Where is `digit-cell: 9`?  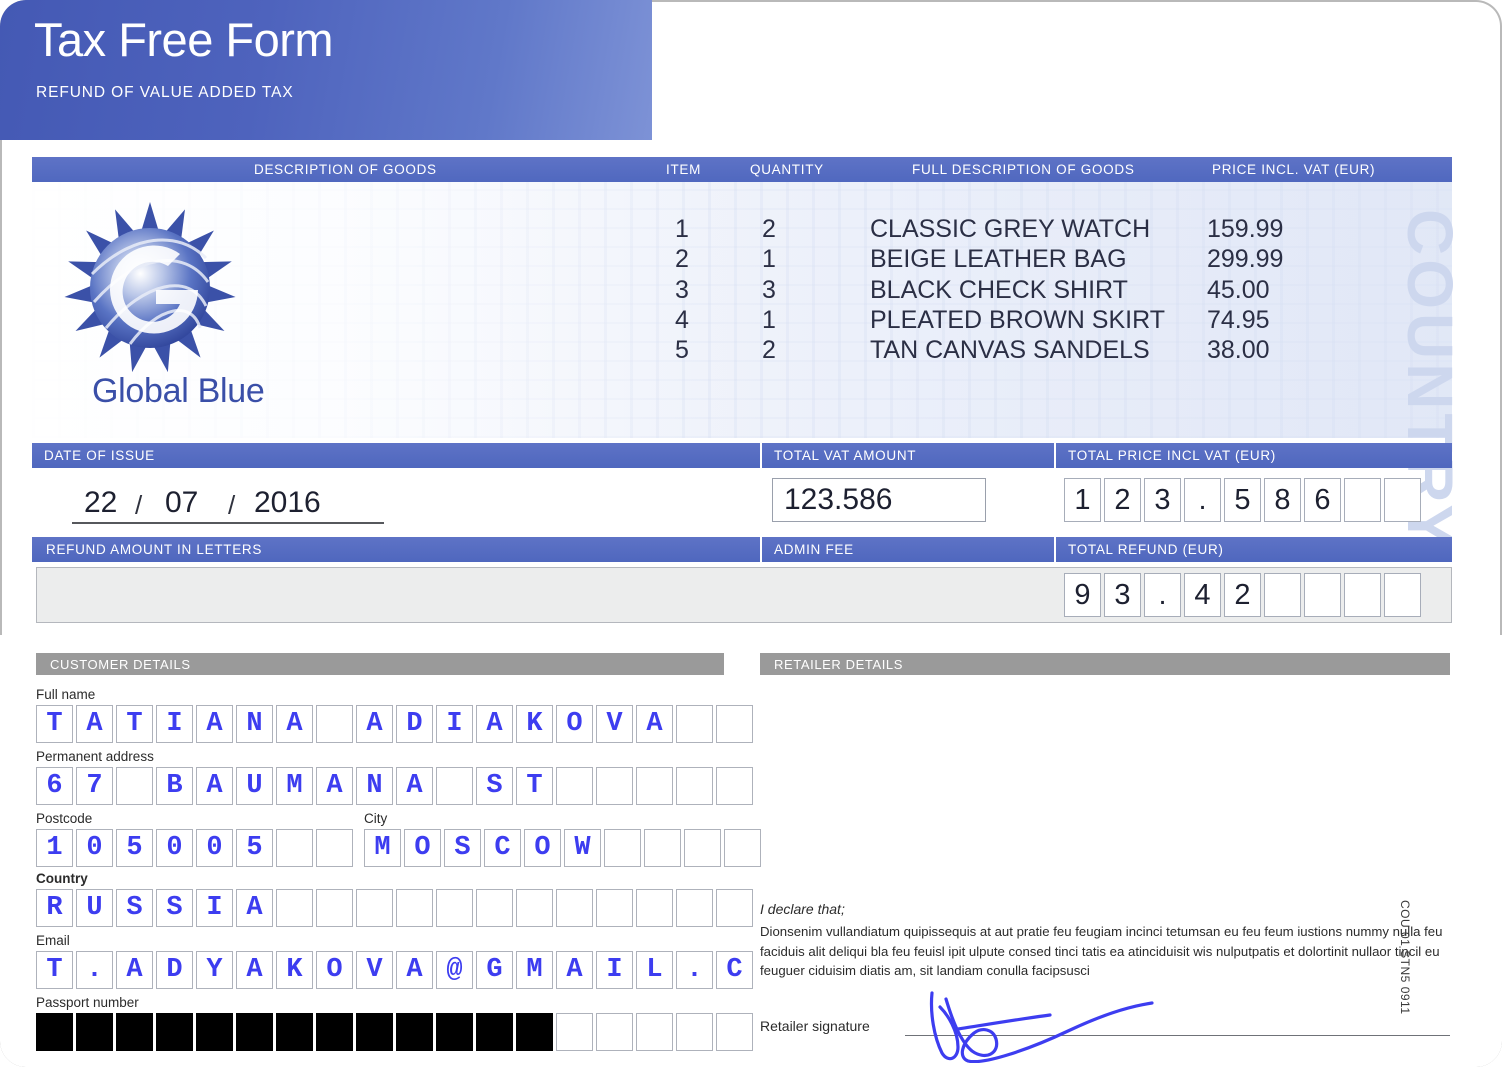
digit-cell: 9 is located at coordinates (1082, 595).